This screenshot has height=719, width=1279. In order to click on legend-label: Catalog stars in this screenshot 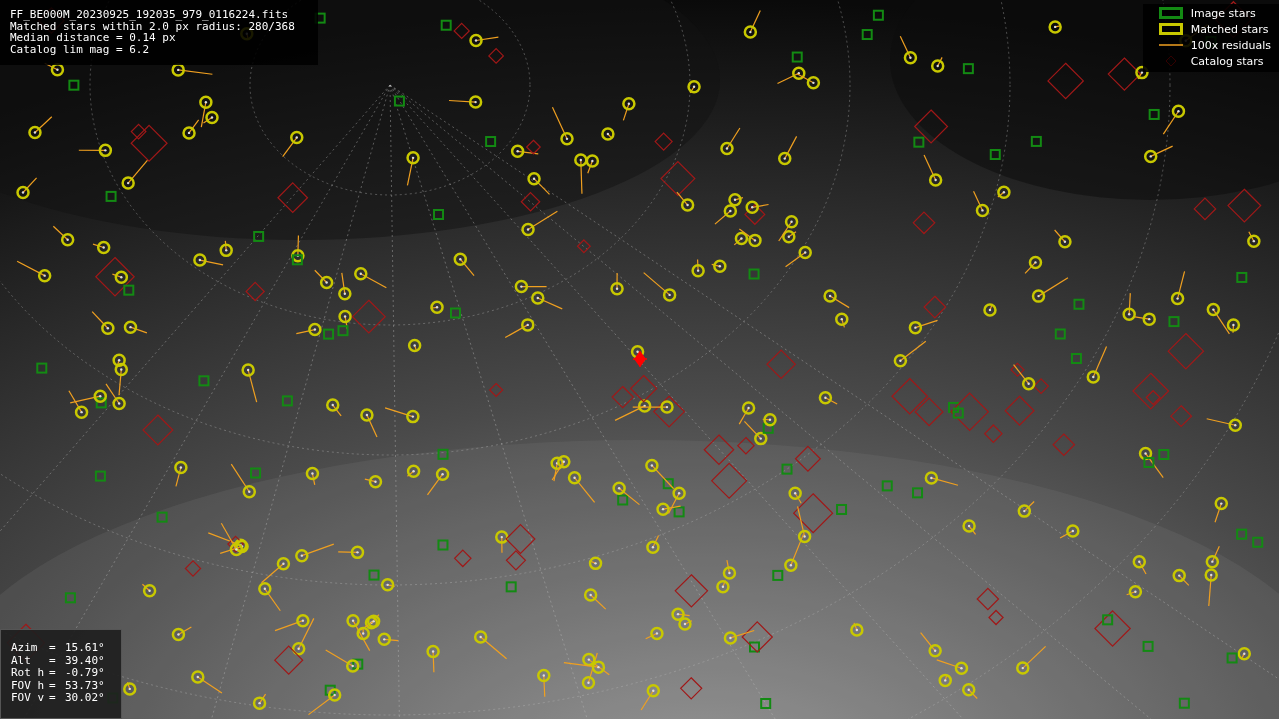, I will do `click(1227, 61)`.